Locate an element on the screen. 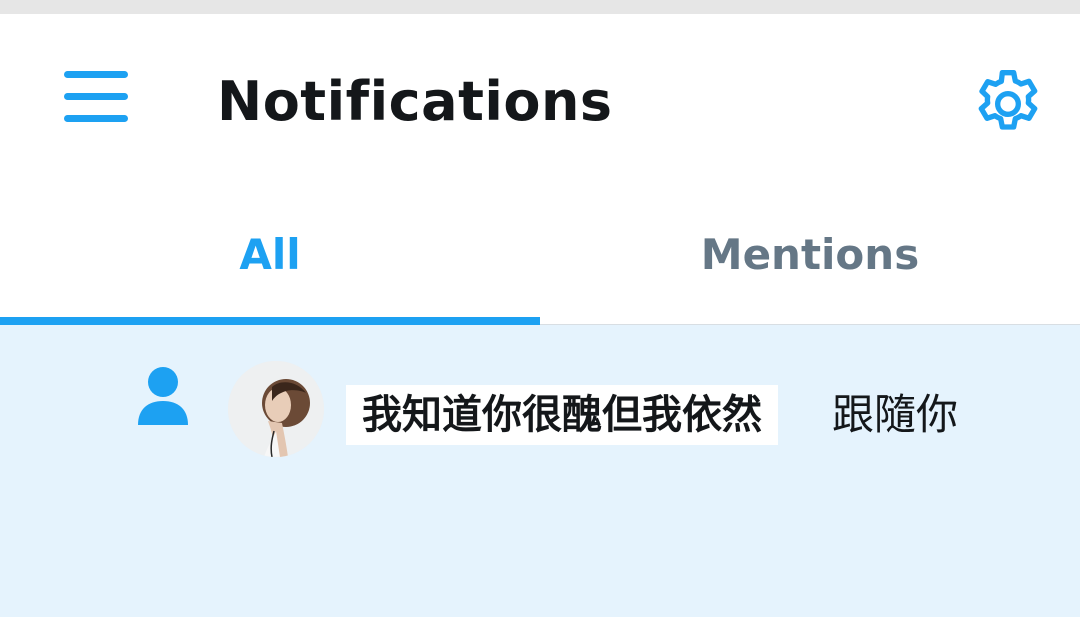 The height and width of the screenshot is (617, 1080). status-bar-strip is located at coordinates (540, 7).